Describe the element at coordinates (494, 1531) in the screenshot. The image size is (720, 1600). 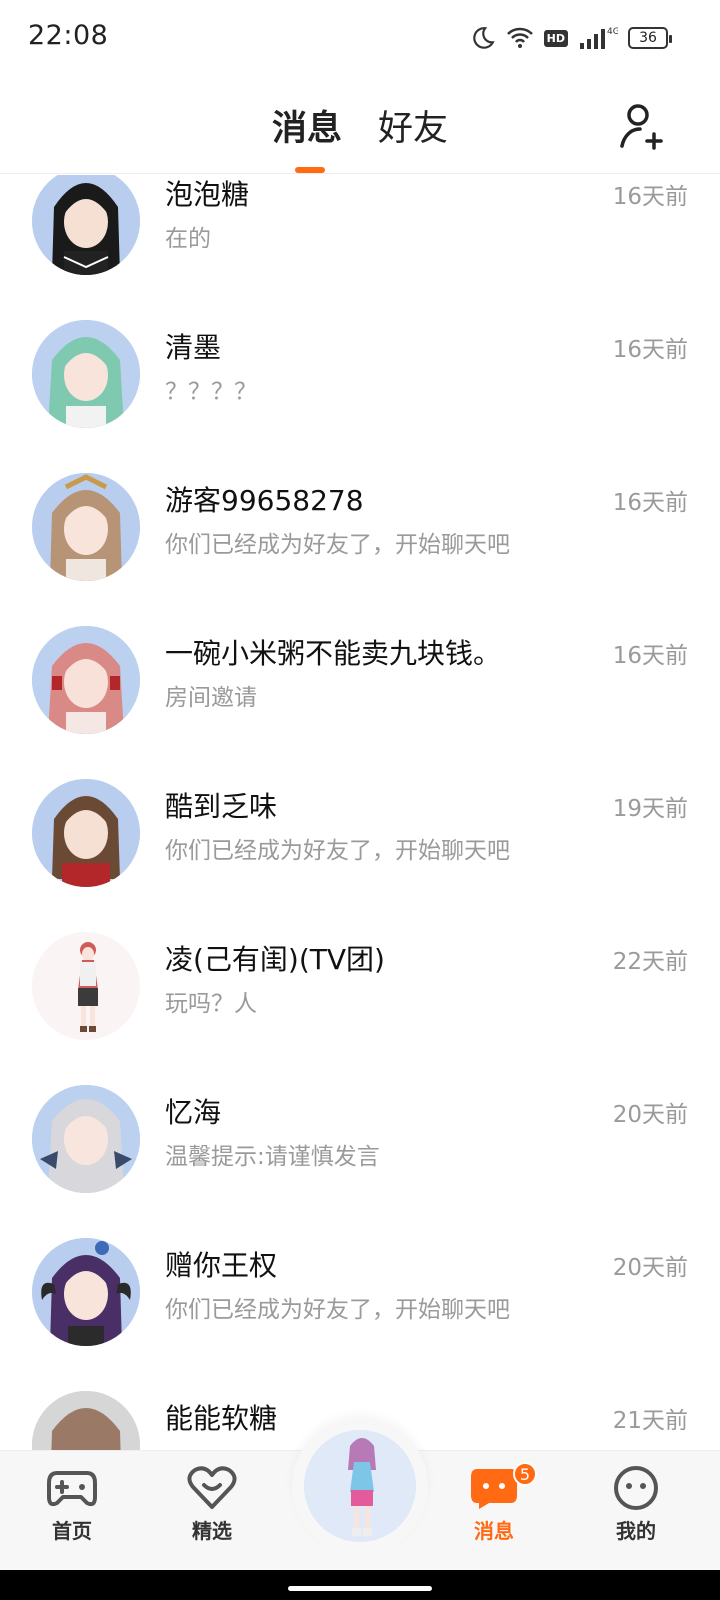
I see `nav-label: 消息` at that location.